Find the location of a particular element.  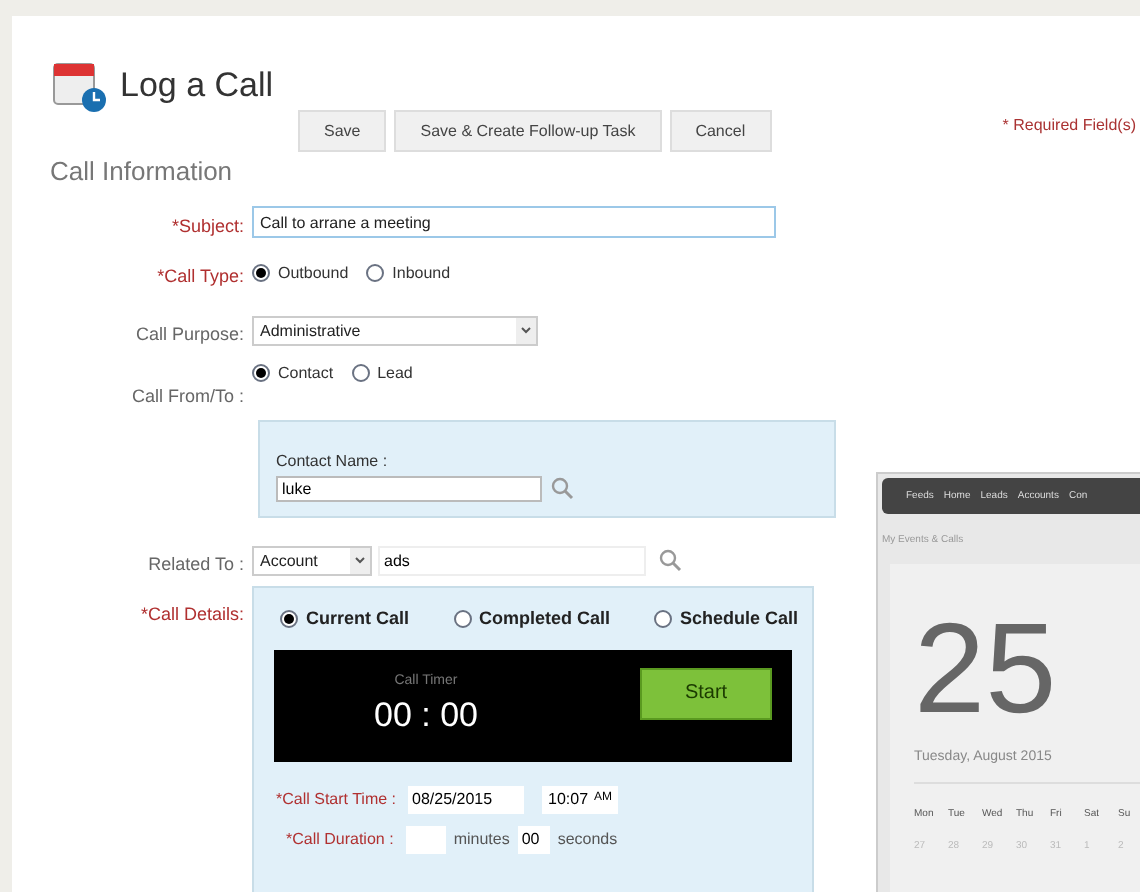

field-label: Call Purpose: is located at coordinates (189, 334).